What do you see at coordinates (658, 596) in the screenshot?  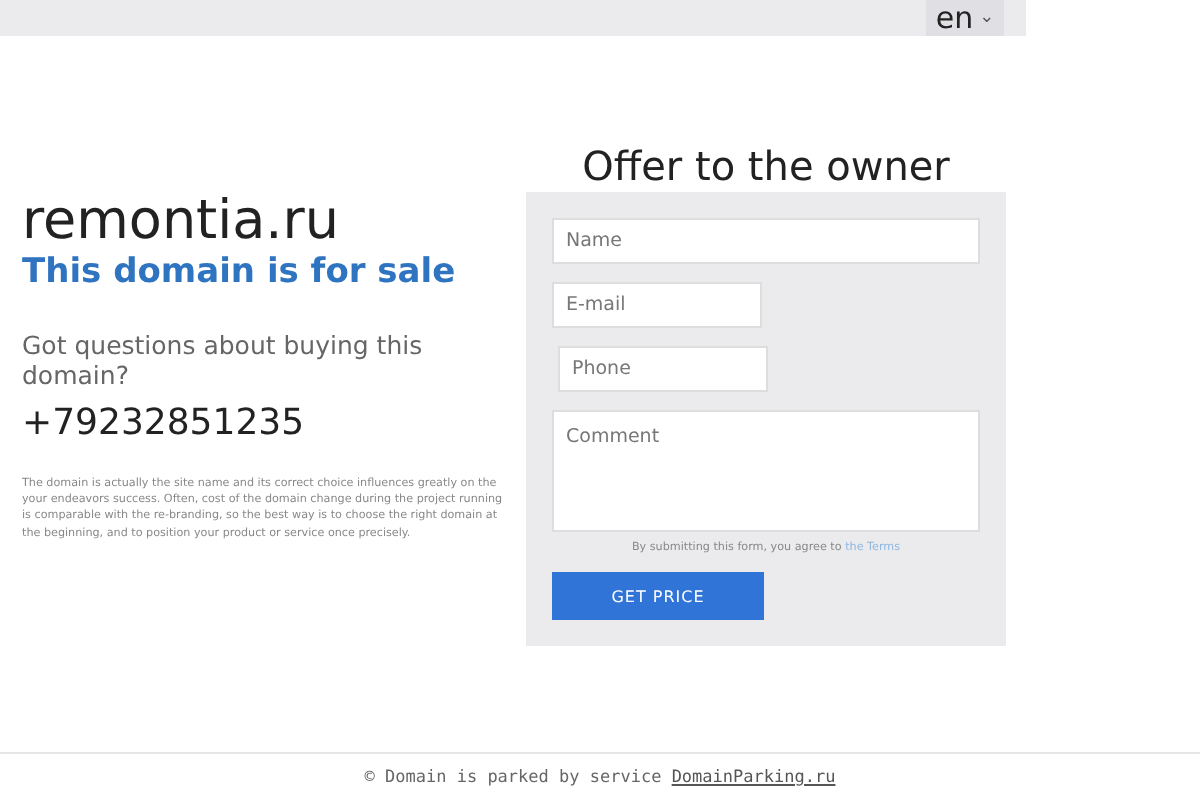 I see `submit-button: GET PRICE` at bounding box center [658, 596].